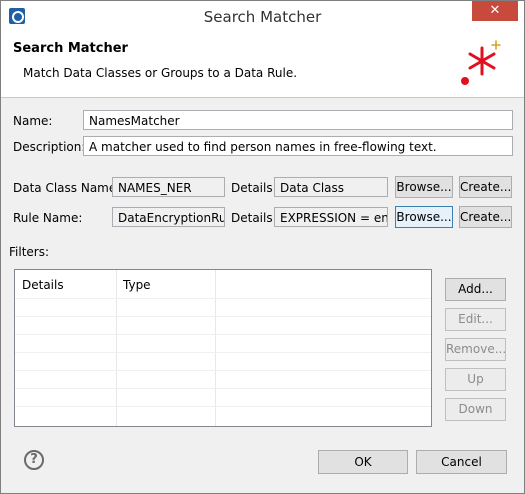 Image resolution: width=525 pixels, height=494 pixels. What do you see at coordinates (254, 218) in the screenshot?
I see `rule-details-label: Details:` at bounding box center [254, 218].